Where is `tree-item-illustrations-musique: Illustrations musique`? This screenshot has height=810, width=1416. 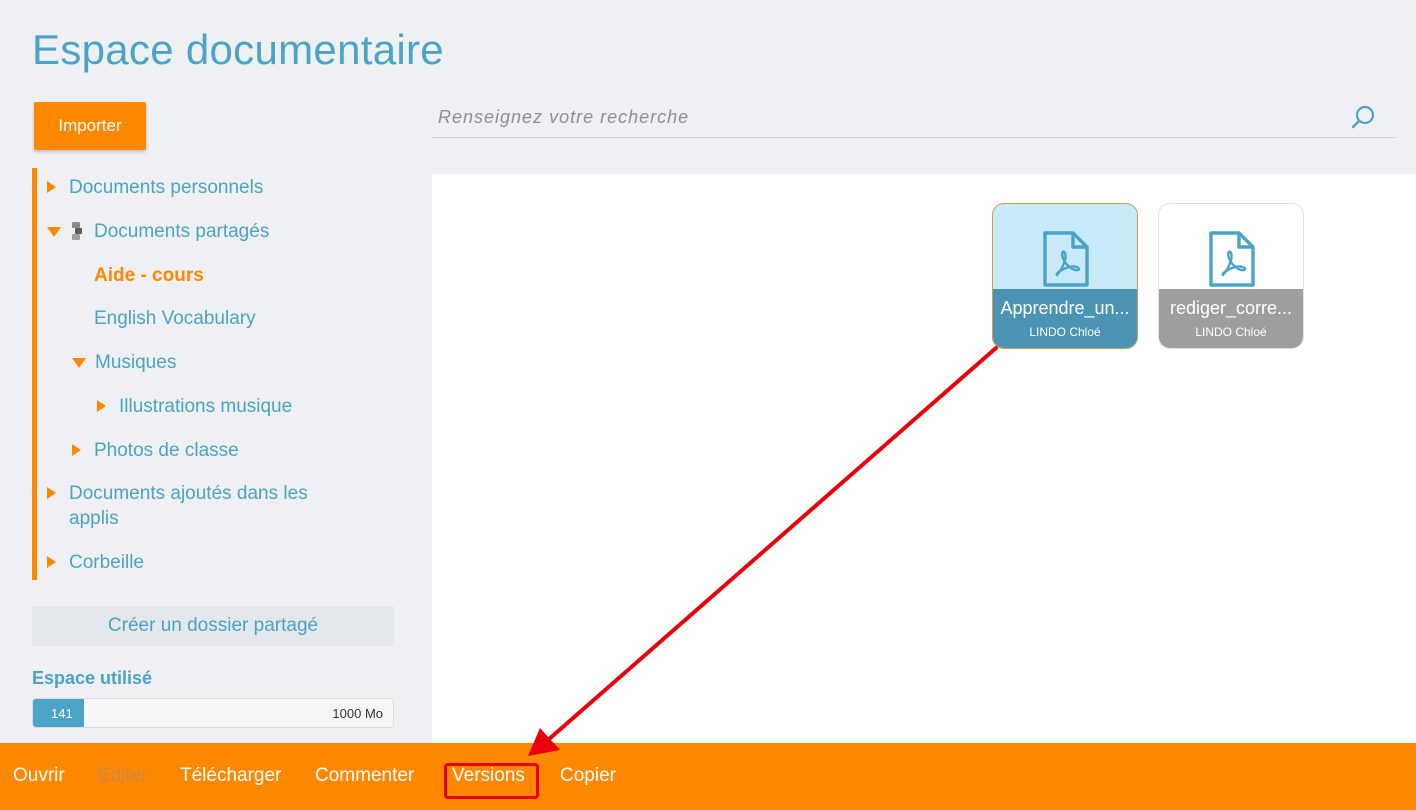
tree-item-illustrations-musique: Illustrations musique is located at coordinates (194, 406).